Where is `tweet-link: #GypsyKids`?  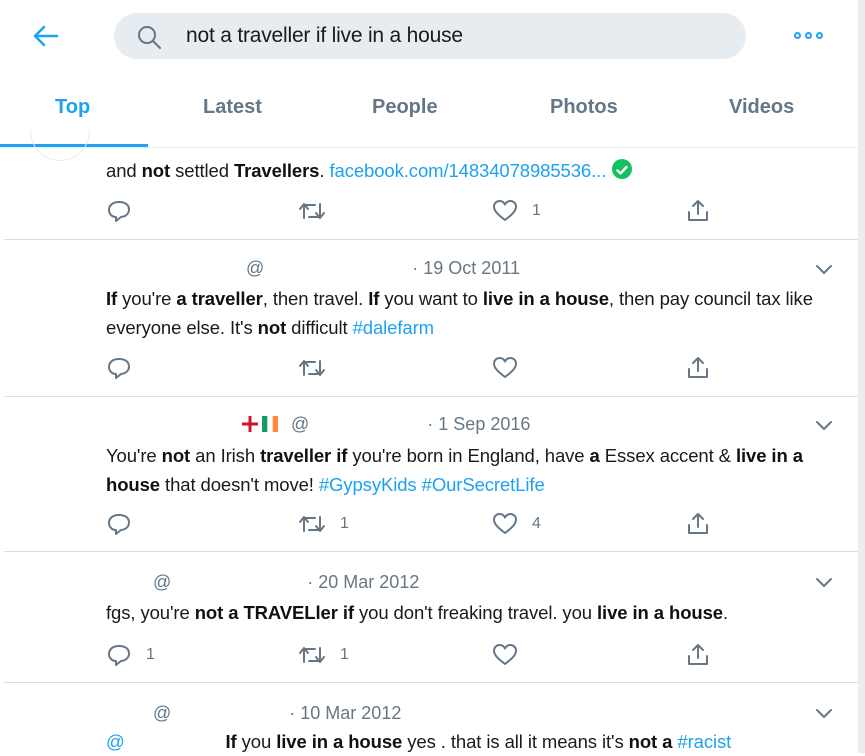
tweet-link: #GypsyKids is located at coordinates (368, 484).